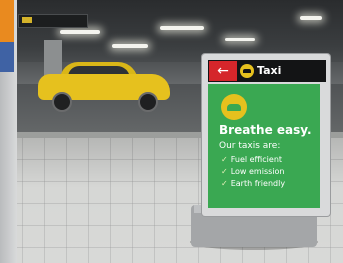 Image resolution: width=343 pixels, height=263 pixels. I want to click on sign-subhead: Our taxis are:, so click(250, 146).